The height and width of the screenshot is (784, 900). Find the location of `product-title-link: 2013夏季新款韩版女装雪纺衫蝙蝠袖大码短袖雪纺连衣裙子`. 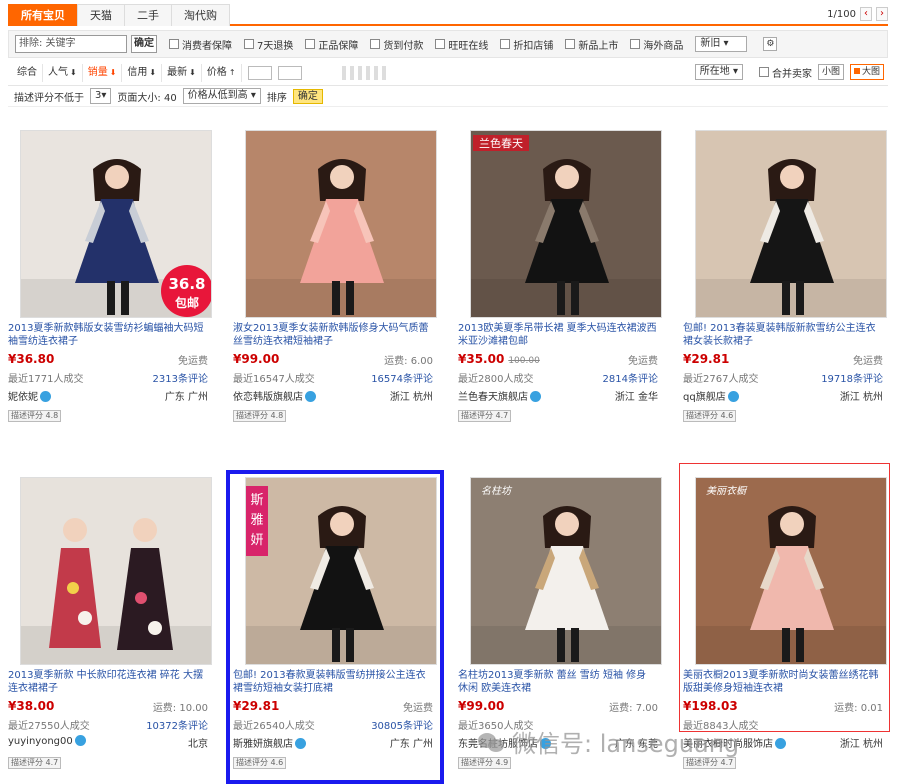

product-title-link: 2013夏季新款韩版女装雪纺衫蝙蝠袖大码短袖雪纺连衣裙子 is located at coordinates (108, 335).